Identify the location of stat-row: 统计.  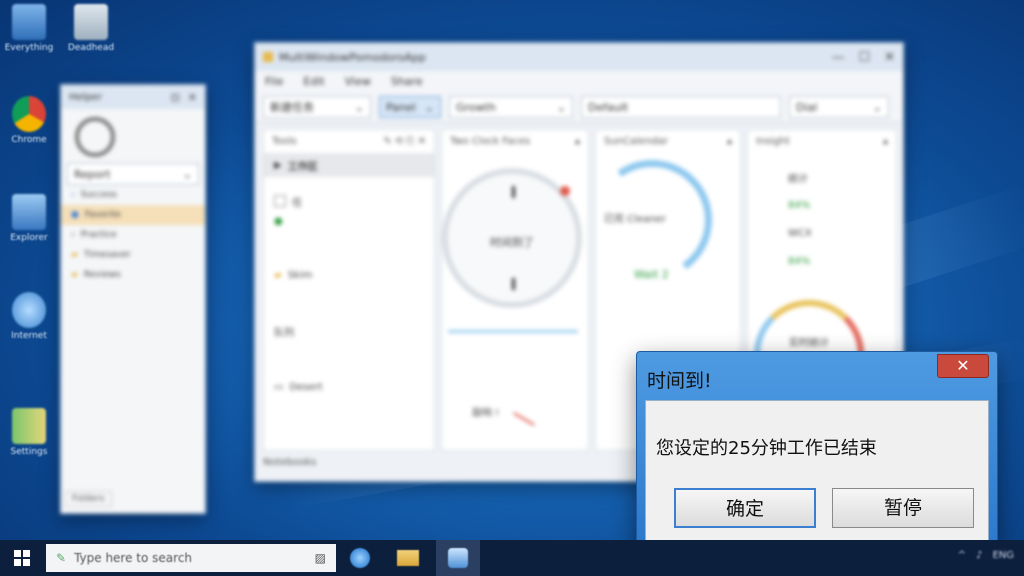
(798, 179).